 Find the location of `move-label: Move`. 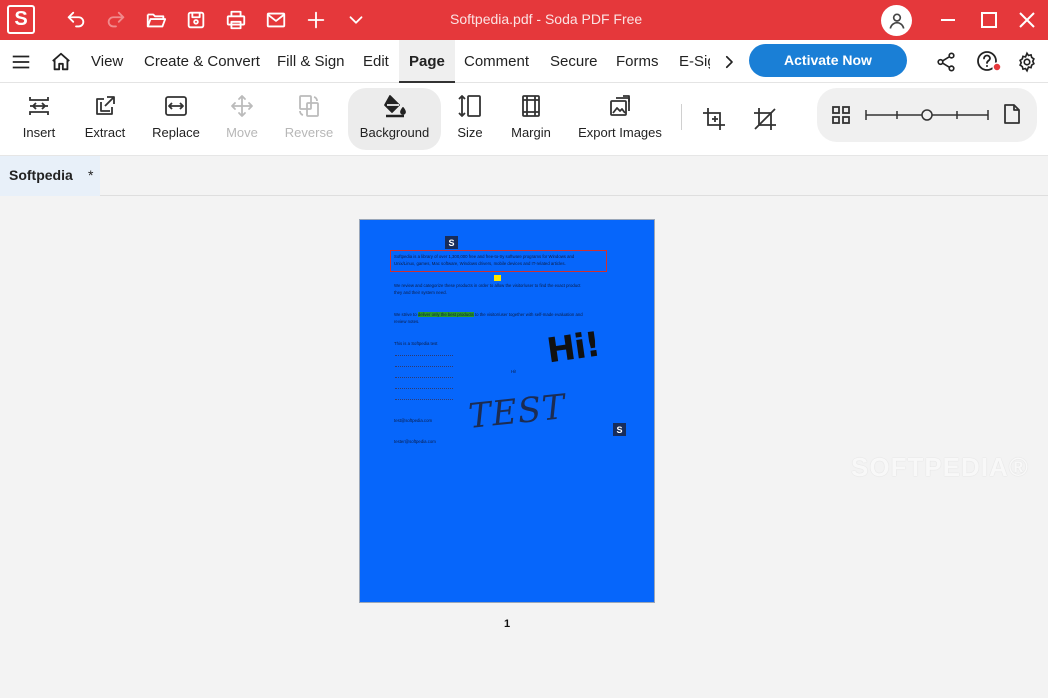

move-label: Move is located at coordinates (242, 132).